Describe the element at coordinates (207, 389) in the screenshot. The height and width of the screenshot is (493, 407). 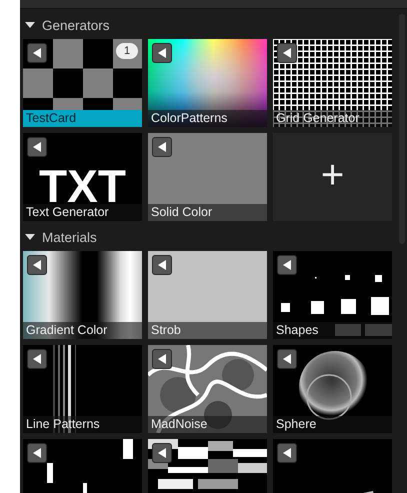
I see `asset-tile: MadNoise` at that location.